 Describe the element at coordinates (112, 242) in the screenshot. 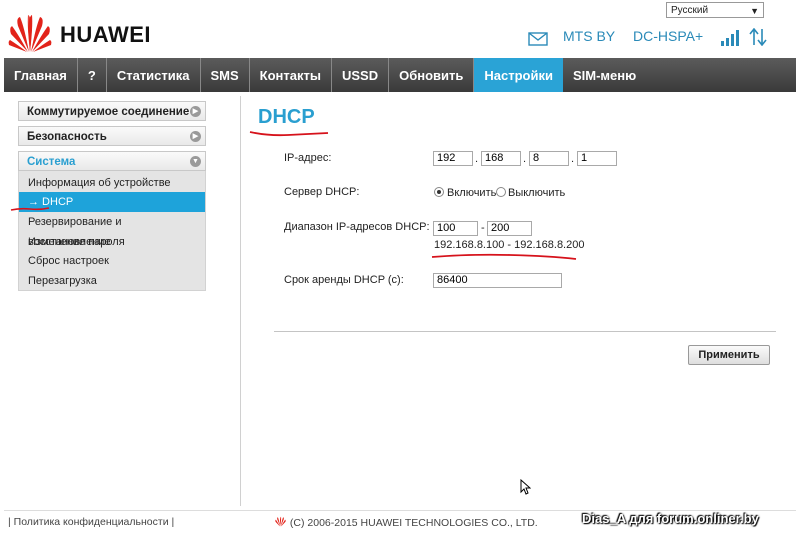

I see `sidebar-item-change-password: Изменение пароля` at that location.